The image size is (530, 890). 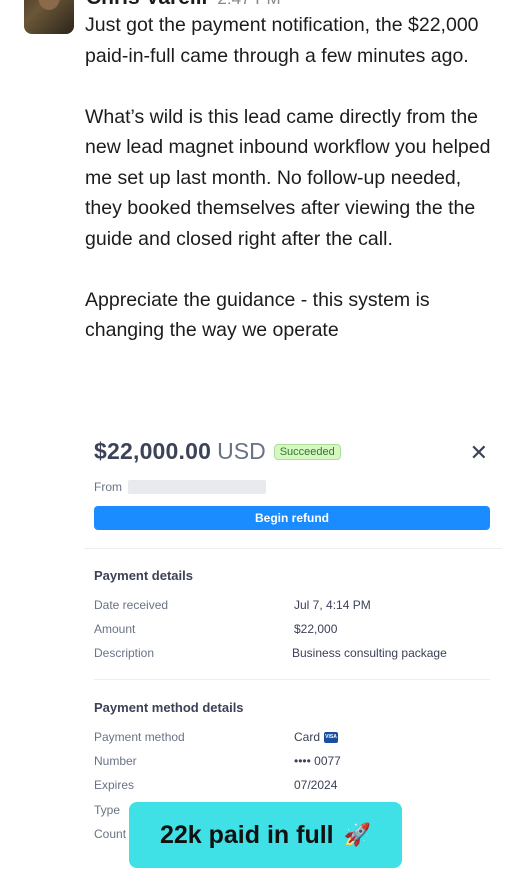 I want to click on rocket-icon: 🚀, so click(x=357, y=834).